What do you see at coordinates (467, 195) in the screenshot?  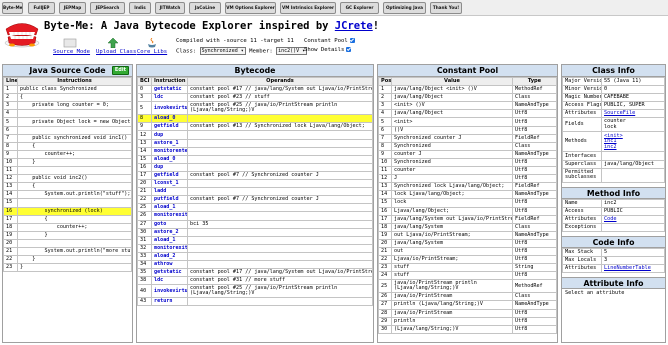 I see `constant-pool-row: 14 lock Ljava/lang/Object; NameAndType` at bounding box center [467, 195].